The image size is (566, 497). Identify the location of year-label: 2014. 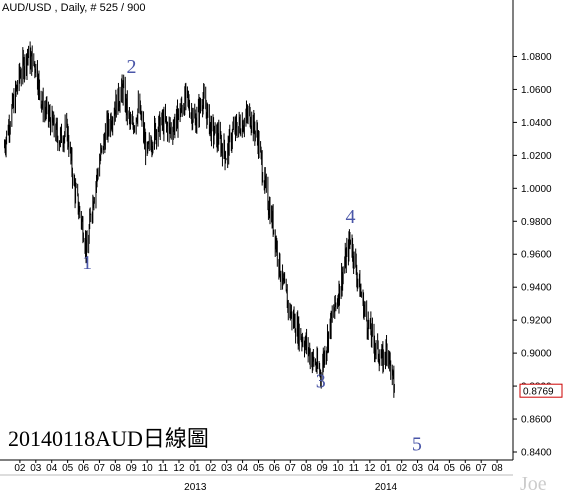
(386, 487).